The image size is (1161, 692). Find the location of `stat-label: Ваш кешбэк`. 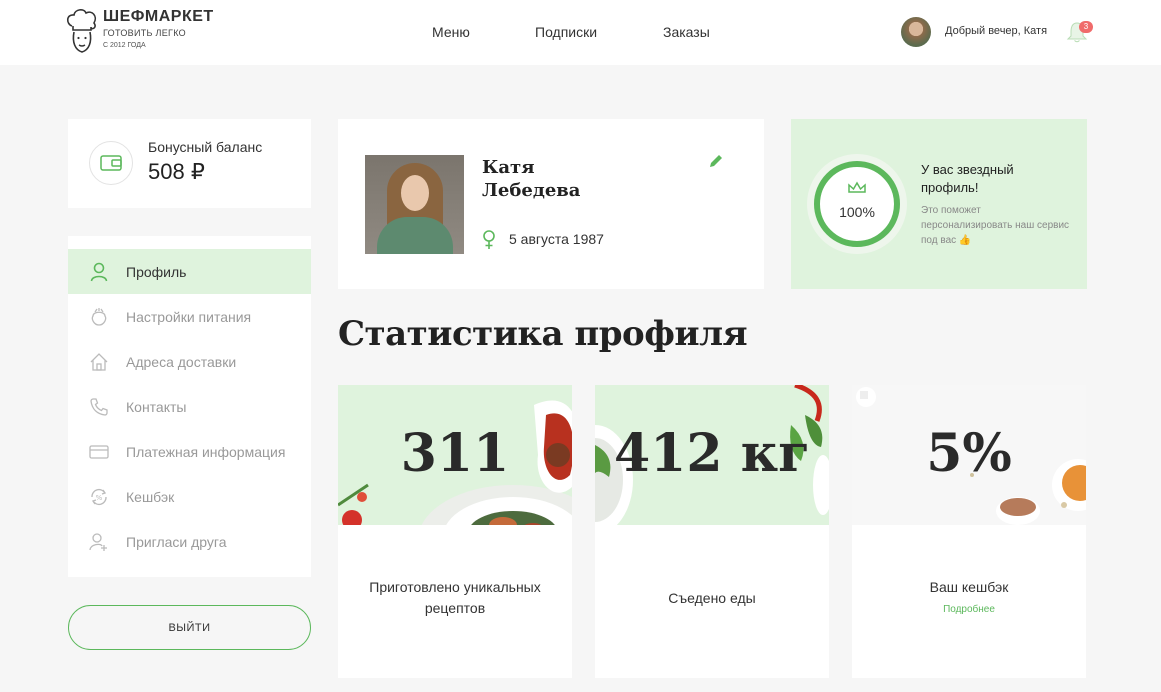

stat-label: Ваш кешбэк is located at coordinates (969, 587).